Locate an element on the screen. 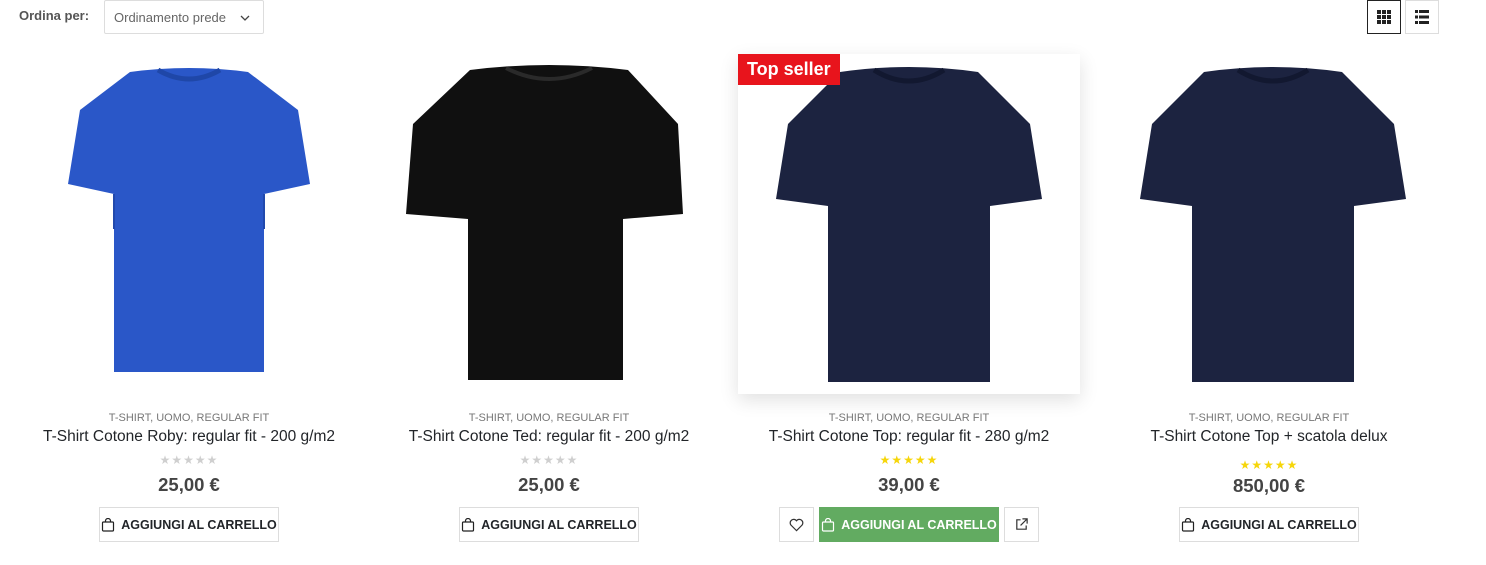 The height and width of the screenshot is (565, 1486). tshirt-black-image is located at coordinates (544, 222).